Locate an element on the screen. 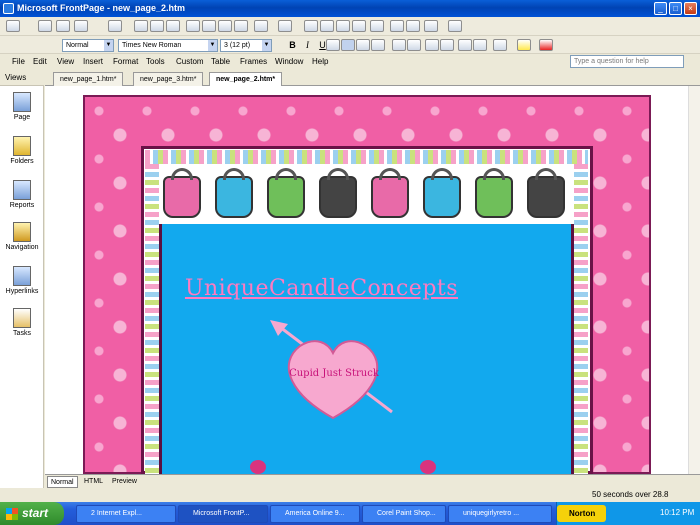 The width and height of the screenshot is (700, 525). minimize-button: _ is located at coordinates (660, 8).